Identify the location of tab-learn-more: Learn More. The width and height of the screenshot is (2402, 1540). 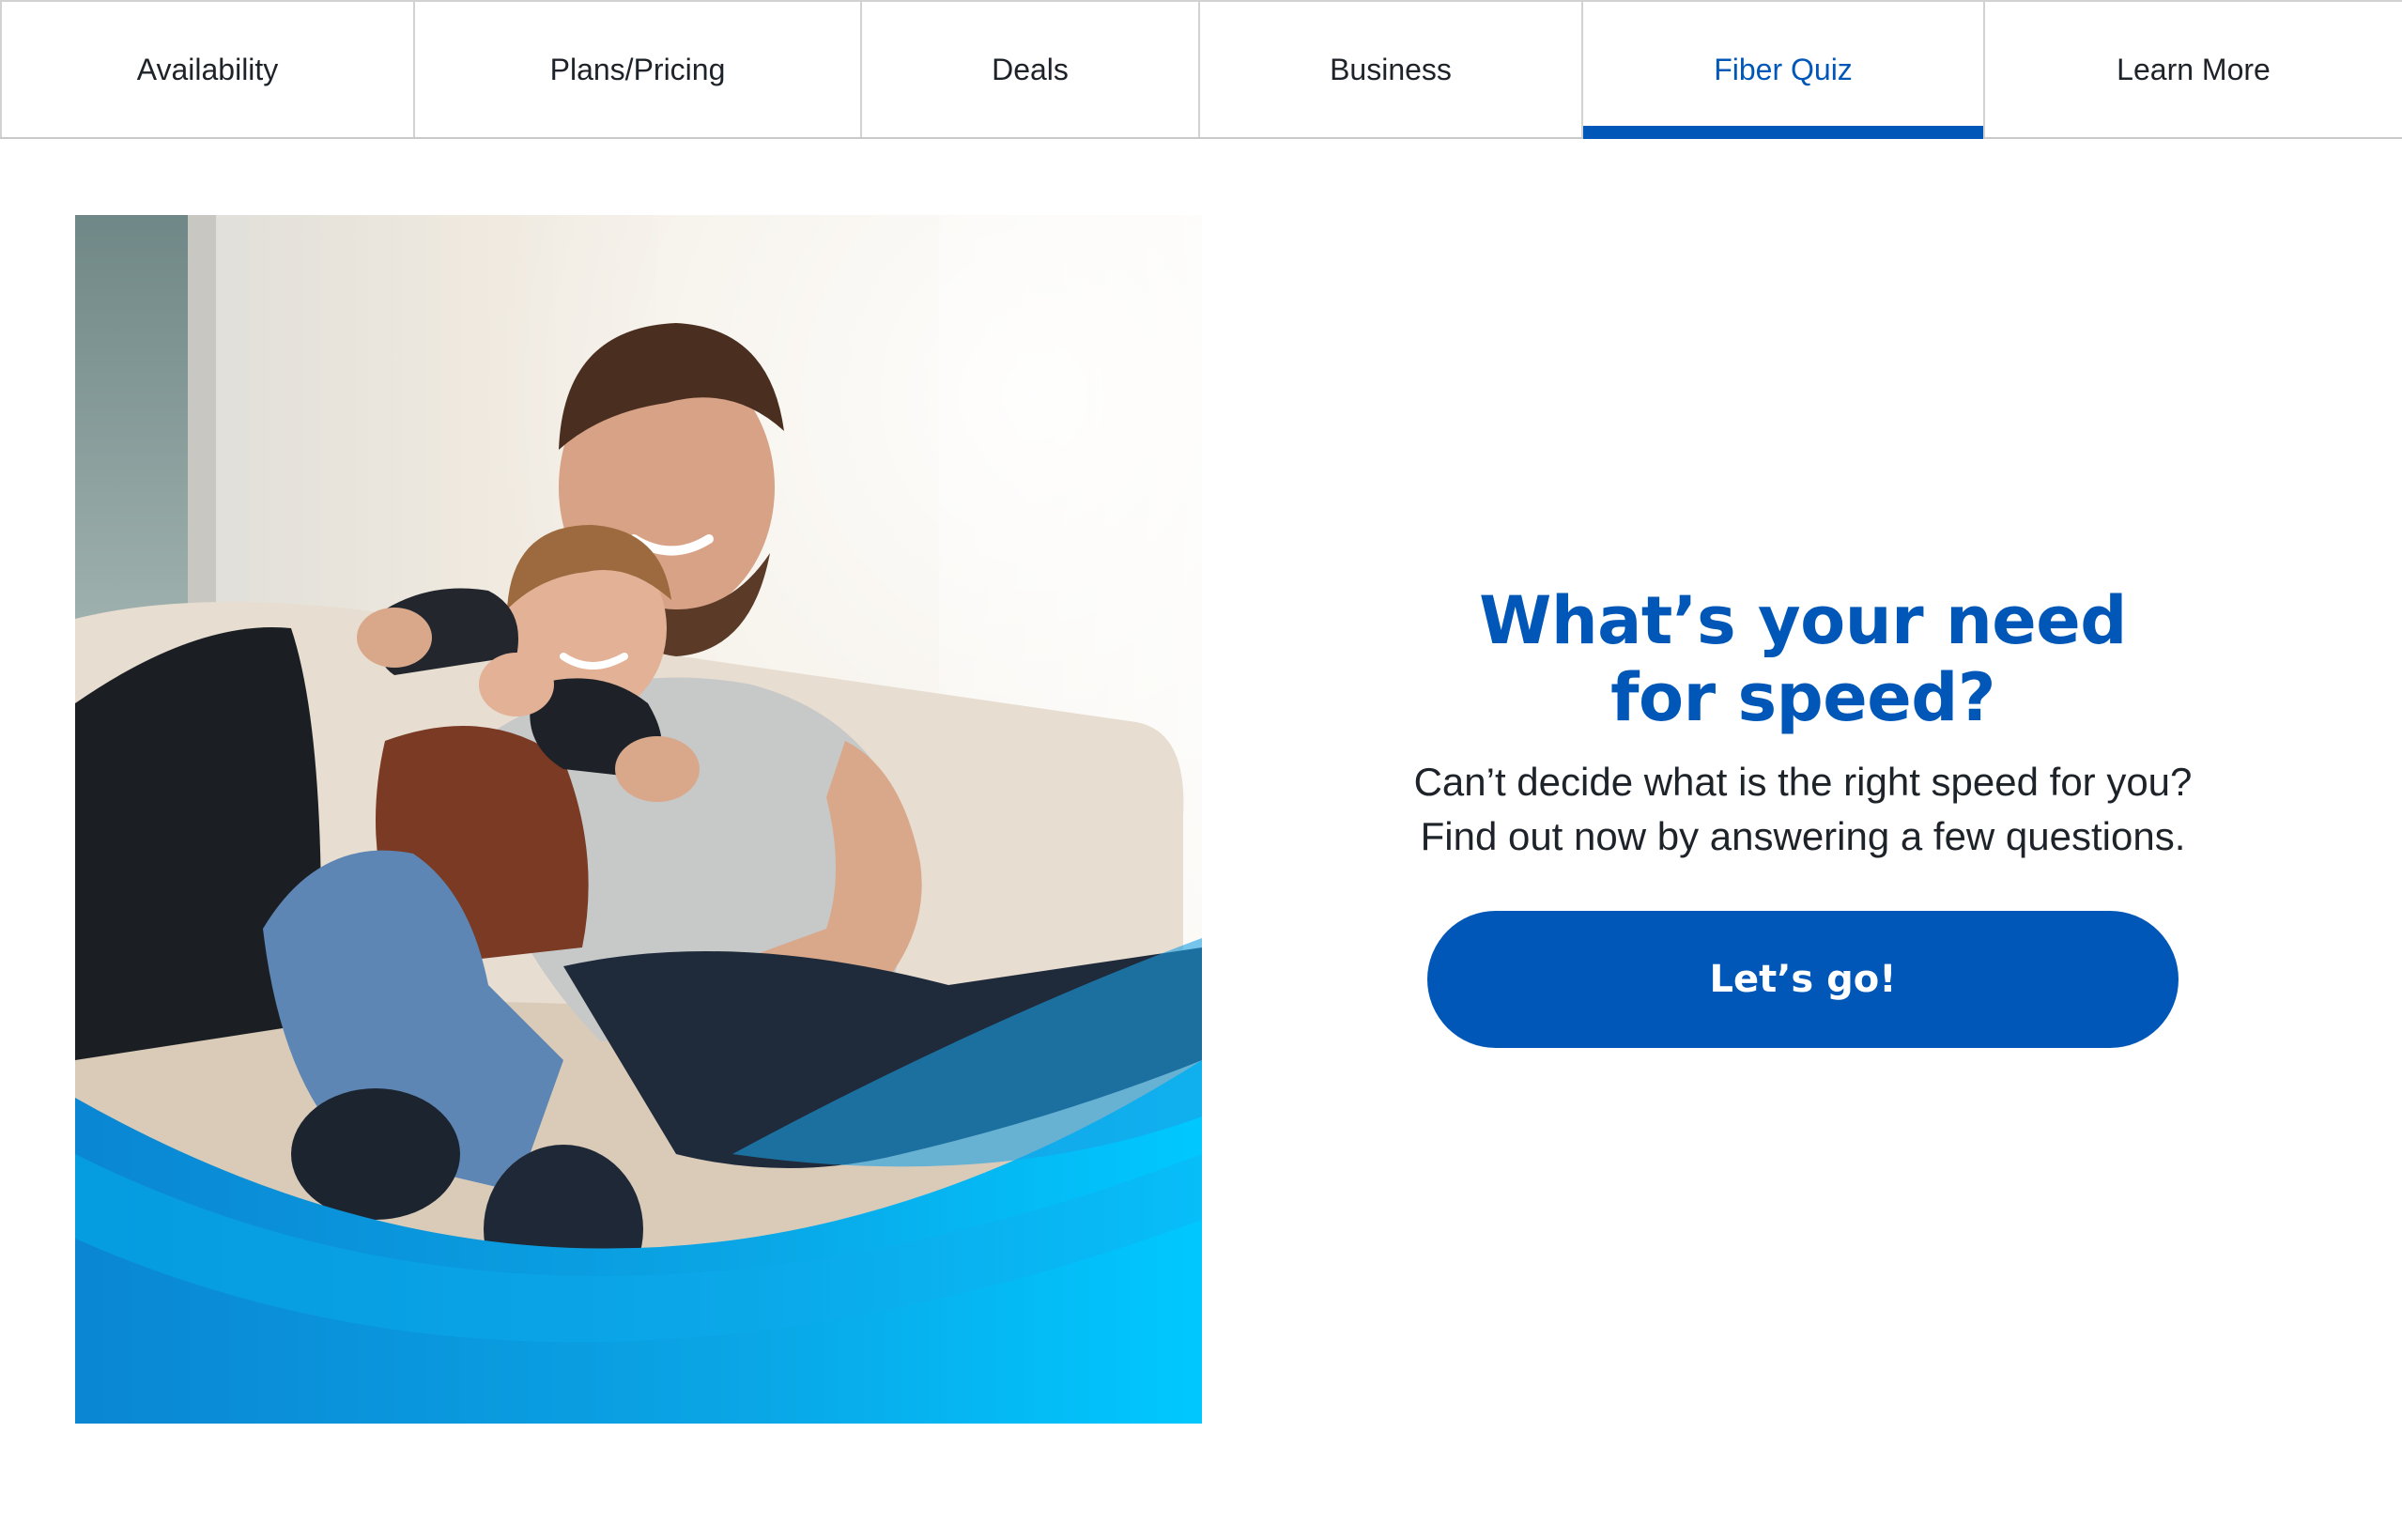
(2193, 69).